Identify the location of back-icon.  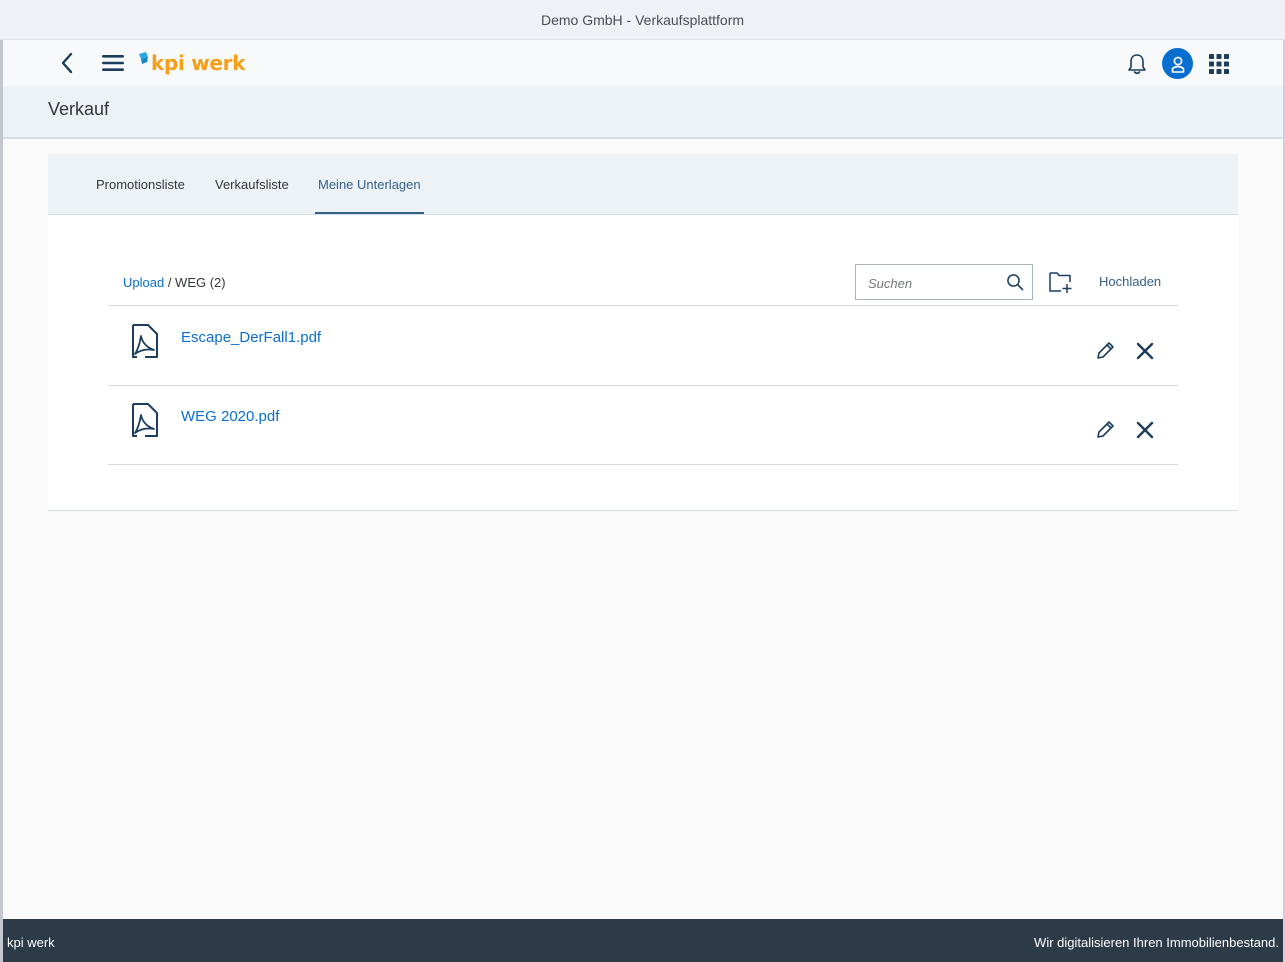
(67, 63).